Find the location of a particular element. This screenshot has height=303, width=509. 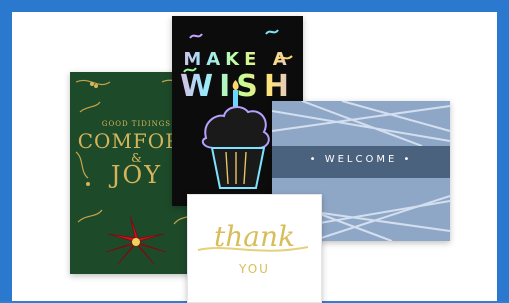

thank-you-line-1: thank is located at coordinates (254, 236).